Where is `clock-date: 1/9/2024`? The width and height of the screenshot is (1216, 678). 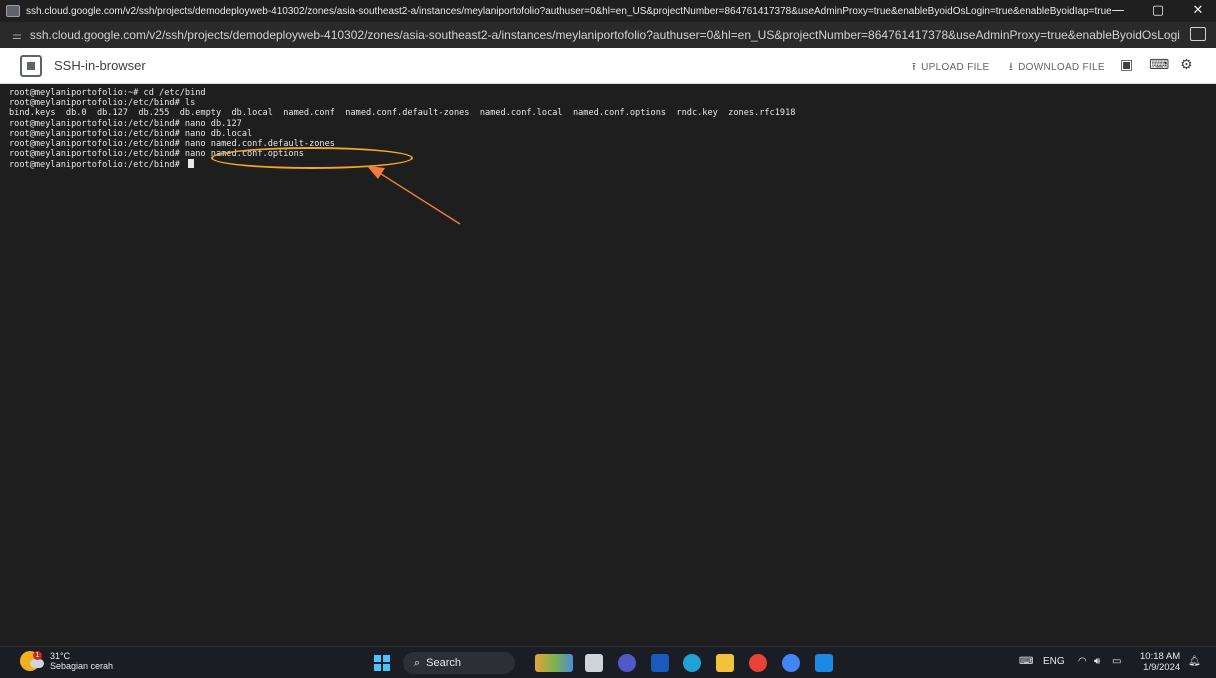 clock-date: 1/9/2024 is located at coordinates (1162, 667).